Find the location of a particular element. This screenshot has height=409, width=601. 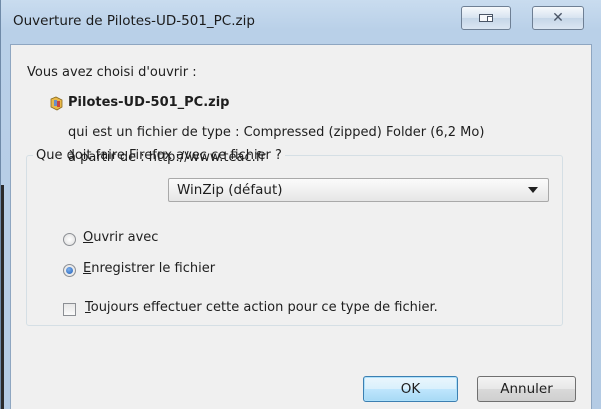

open-with-app-value: WinZip (défaut) is located at coordinates (230, 190).